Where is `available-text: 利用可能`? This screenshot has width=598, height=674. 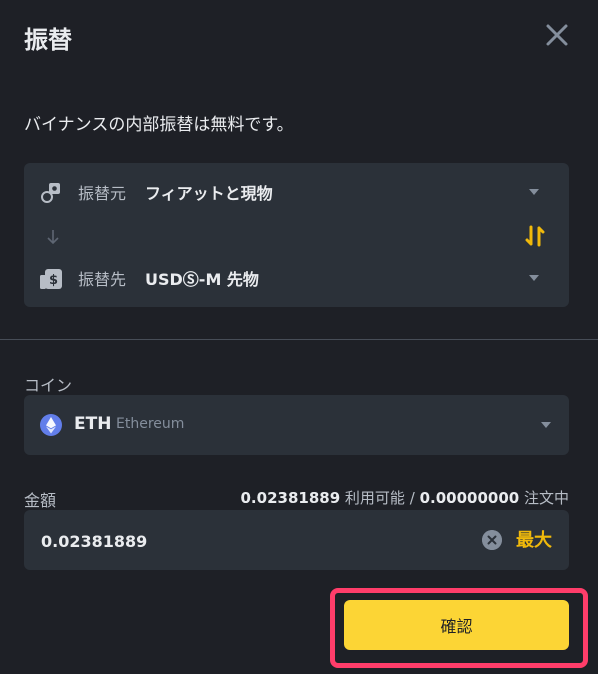
available-text: 利用可能 is located at coordinates (374, 498).